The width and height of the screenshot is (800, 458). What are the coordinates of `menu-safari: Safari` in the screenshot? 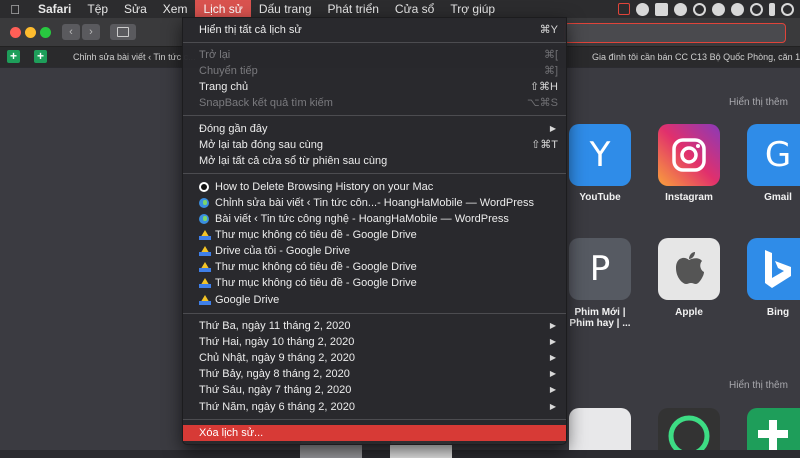 It's located at (54, 9).